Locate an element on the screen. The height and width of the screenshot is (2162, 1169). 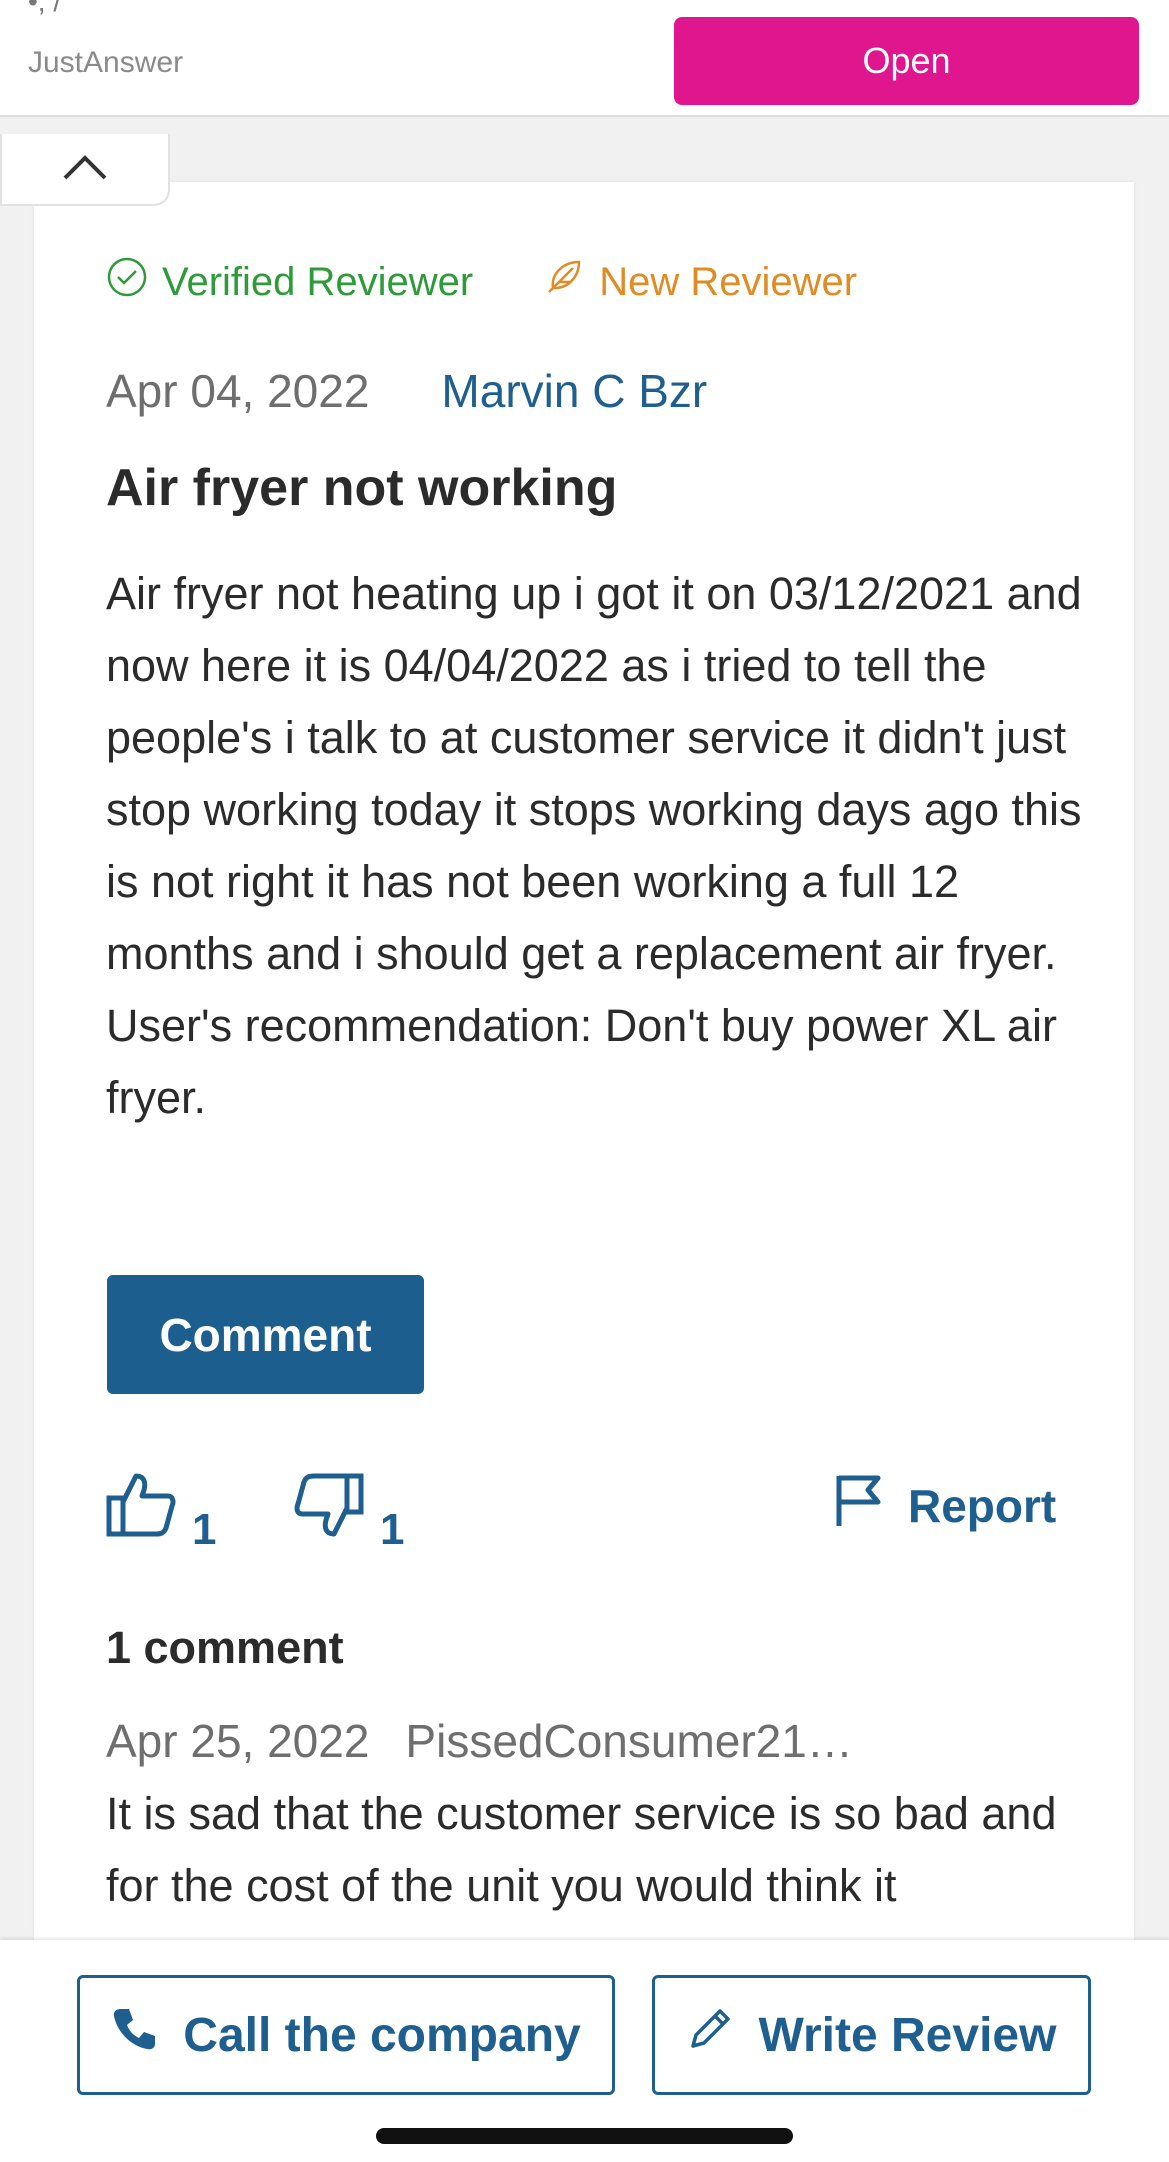
review-meta: Apr 04, 2022 Marvin C Bzr is located at coordinates (406, 391).